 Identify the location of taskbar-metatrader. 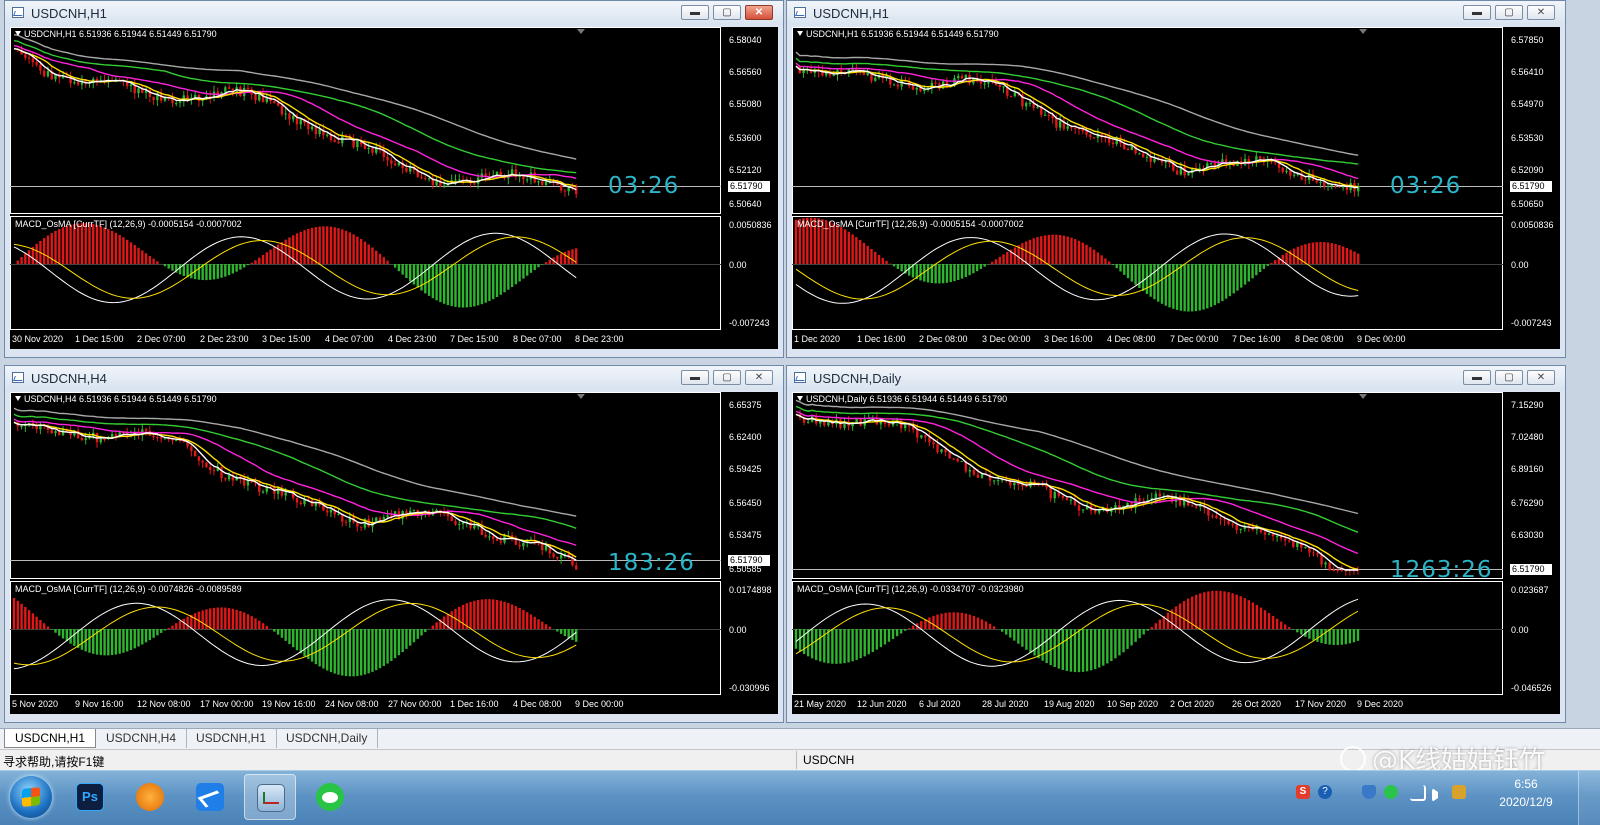
(270, 797).